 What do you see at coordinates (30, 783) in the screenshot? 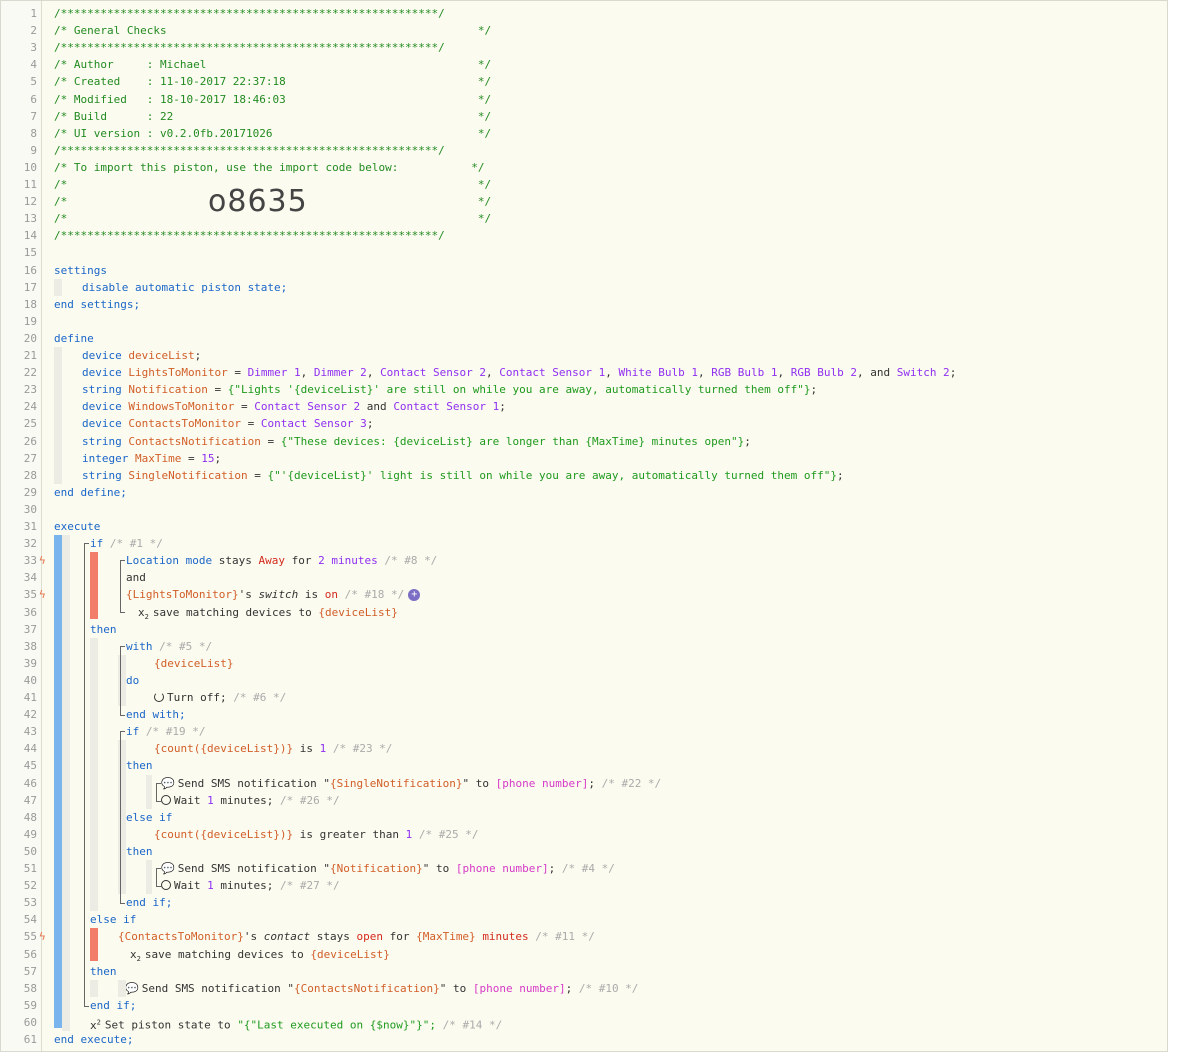
I see `line-number: 46` at bounding box center [30, 783].